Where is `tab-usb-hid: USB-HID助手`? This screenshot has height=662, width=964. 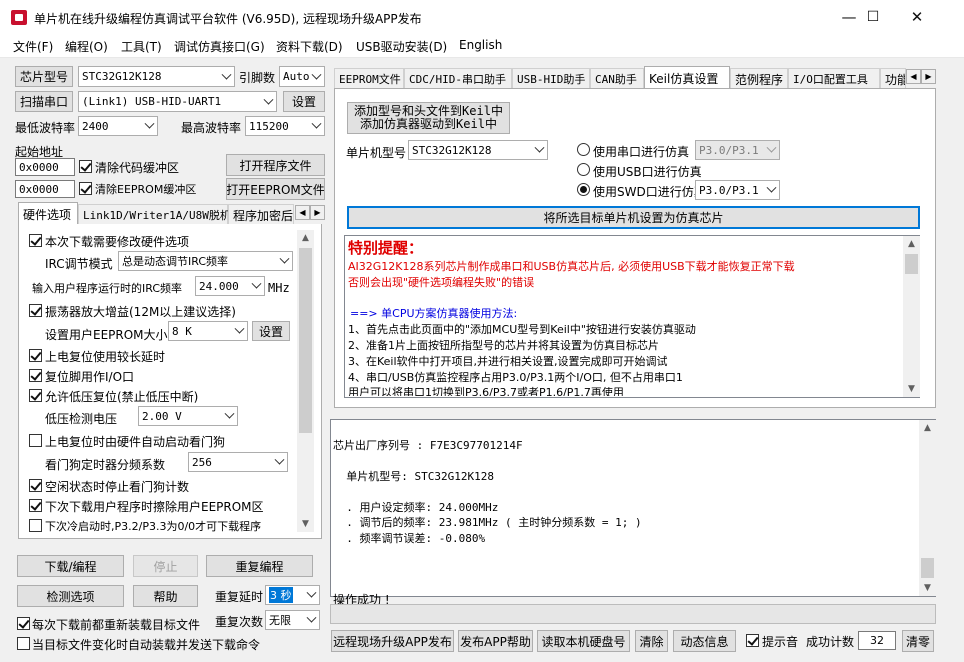 tab-usb-hid: USB-HID助手 is located at coordinates (551, 78).